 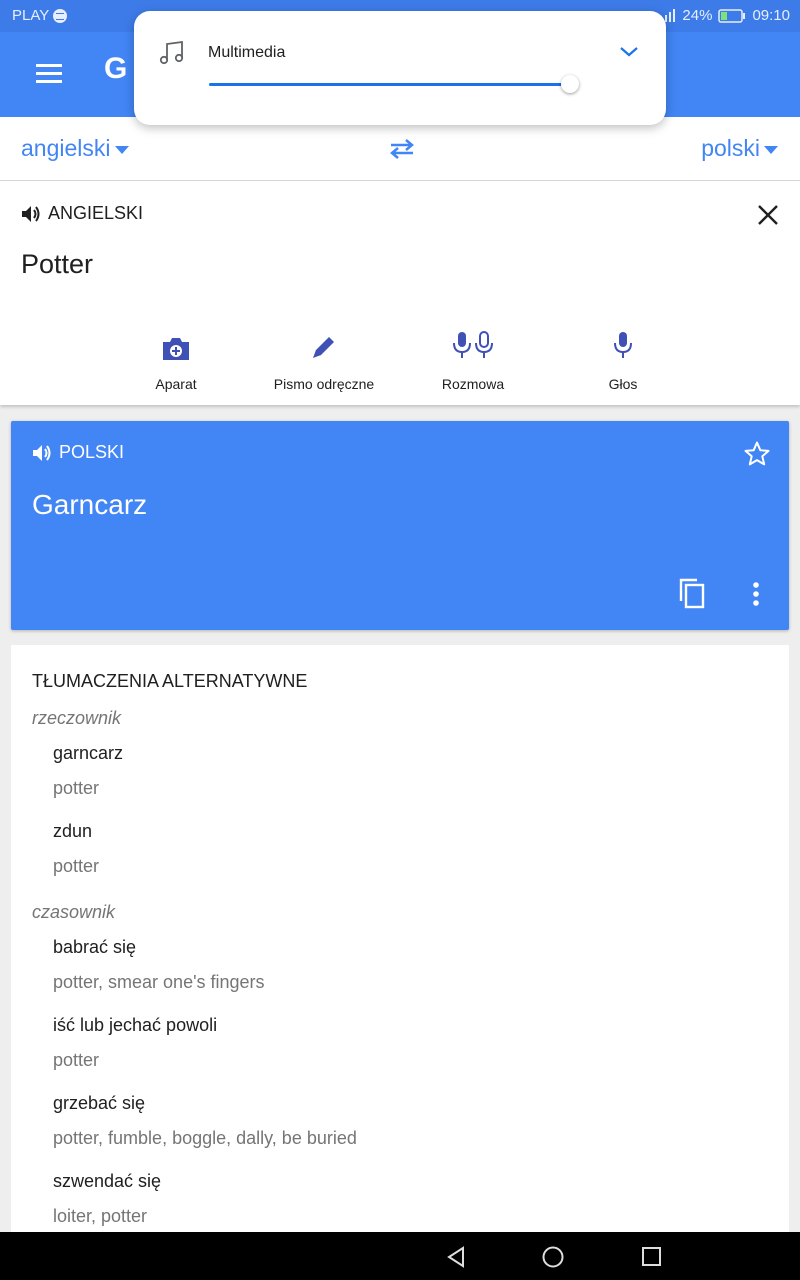 I want to click on target-language-header: POLSKI, so click(x=77, y=452).